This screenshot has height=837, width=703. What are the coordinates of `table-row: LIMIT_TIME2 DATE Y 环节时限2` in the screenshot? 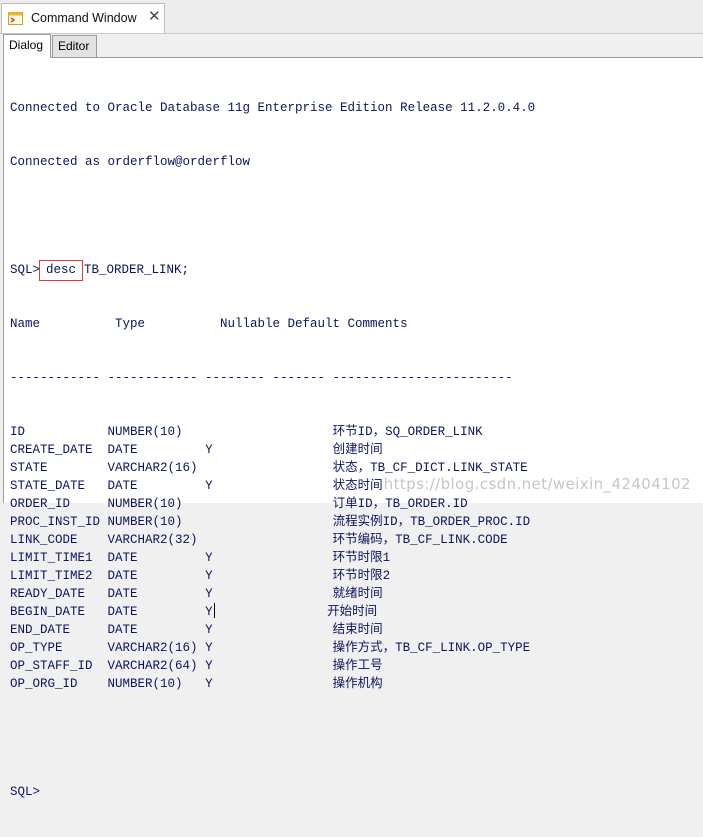 It's located at (272, 576).